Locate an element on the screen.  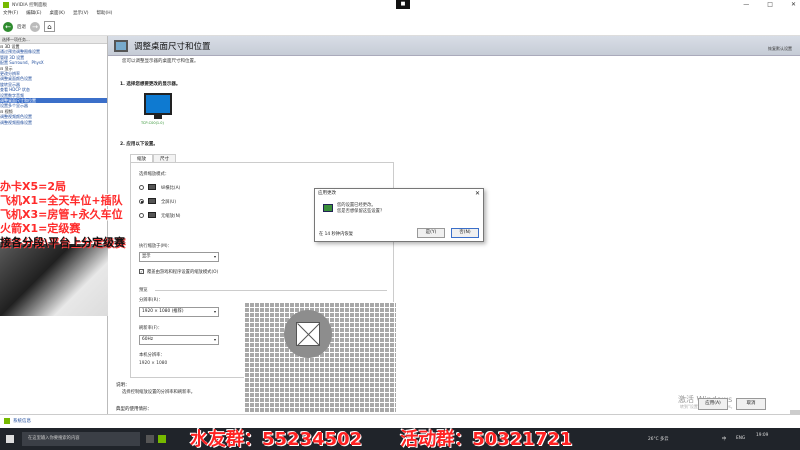
menu-view: 显示(V) is located at coordinates (81, 14).